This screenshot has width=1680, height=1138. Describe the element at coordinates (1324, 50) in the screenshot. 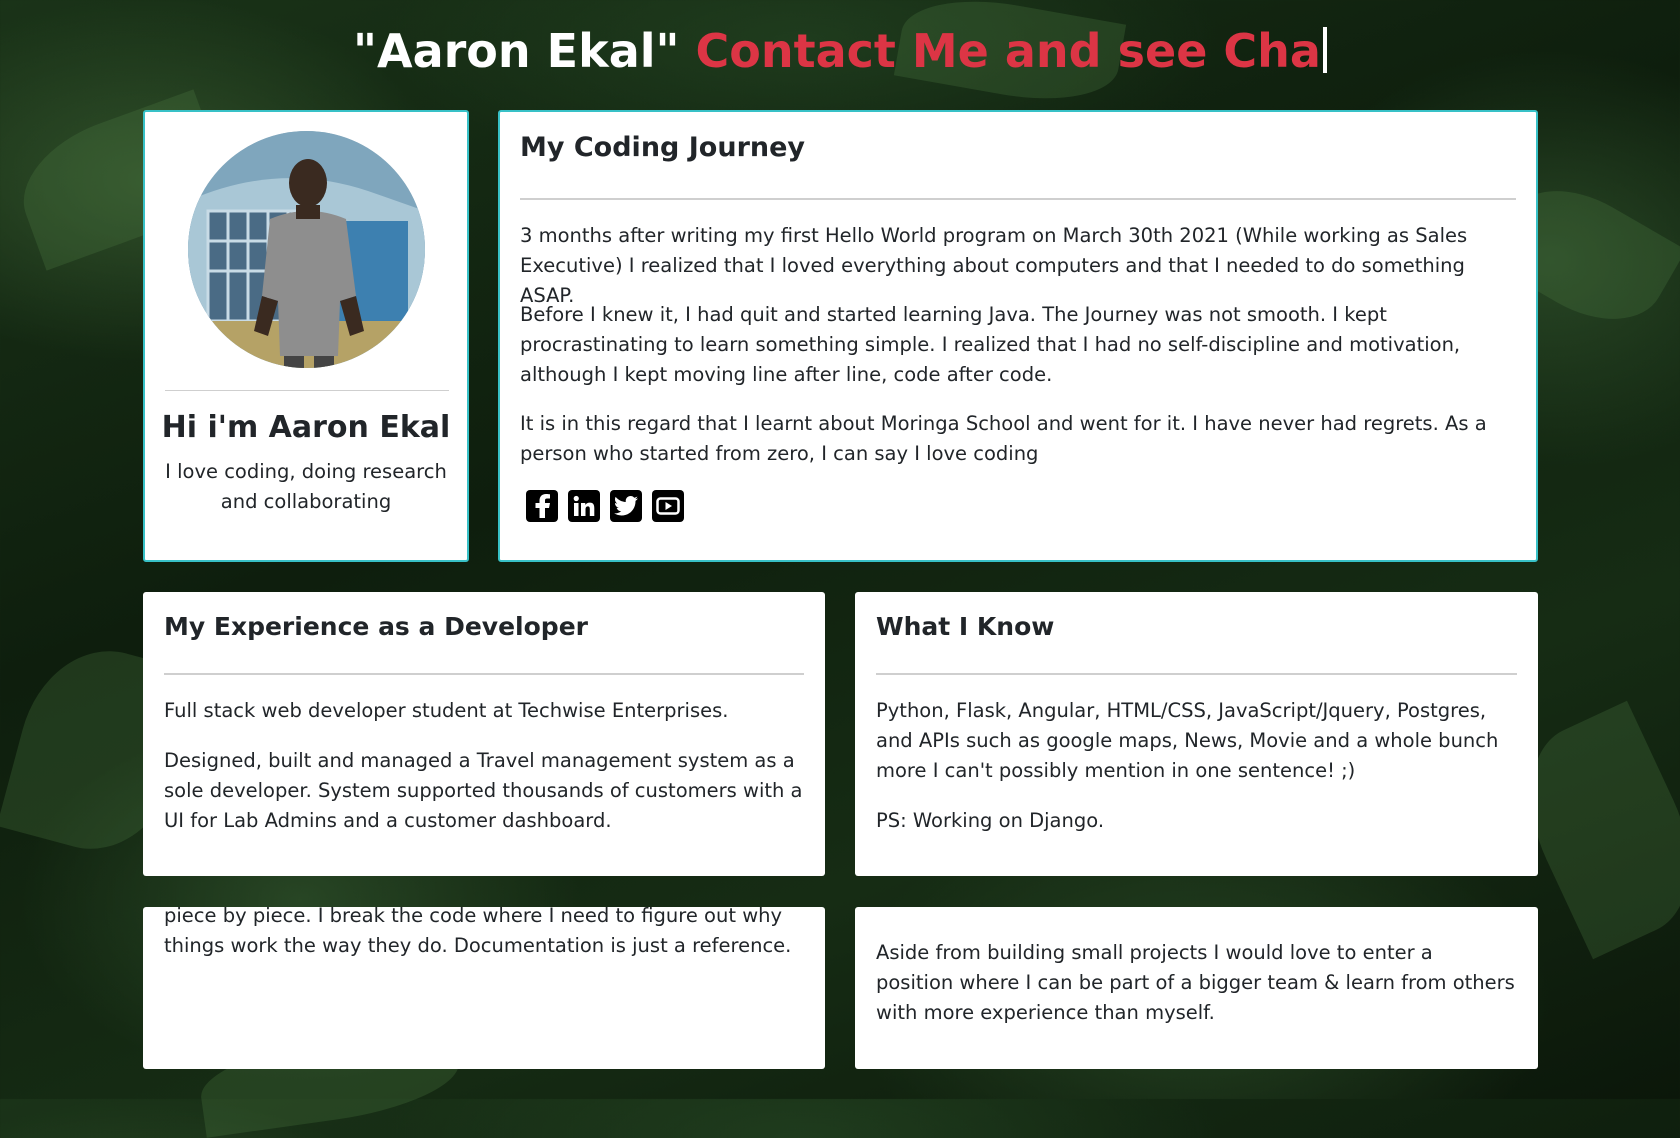

I see `typing-cursor` at that location.